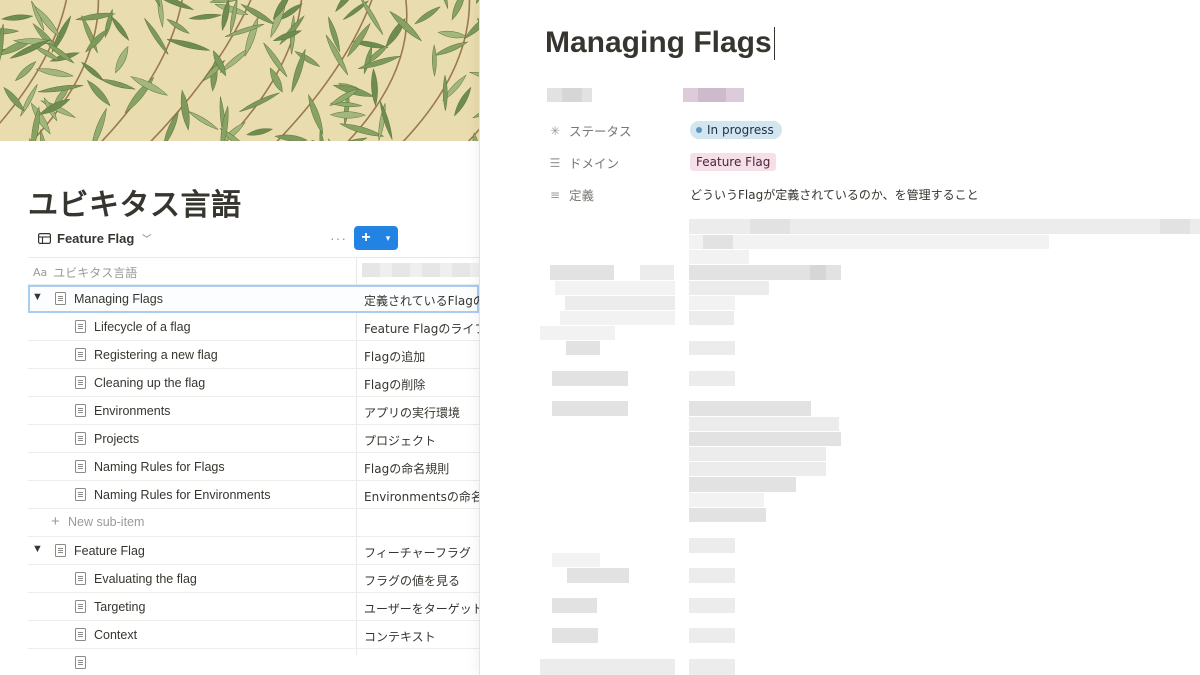 This screenshot has width=1200, height=675. Describe the element at coordinates (109, 551) in the screenshot. I see `row-title: Feature Flag` at that location.